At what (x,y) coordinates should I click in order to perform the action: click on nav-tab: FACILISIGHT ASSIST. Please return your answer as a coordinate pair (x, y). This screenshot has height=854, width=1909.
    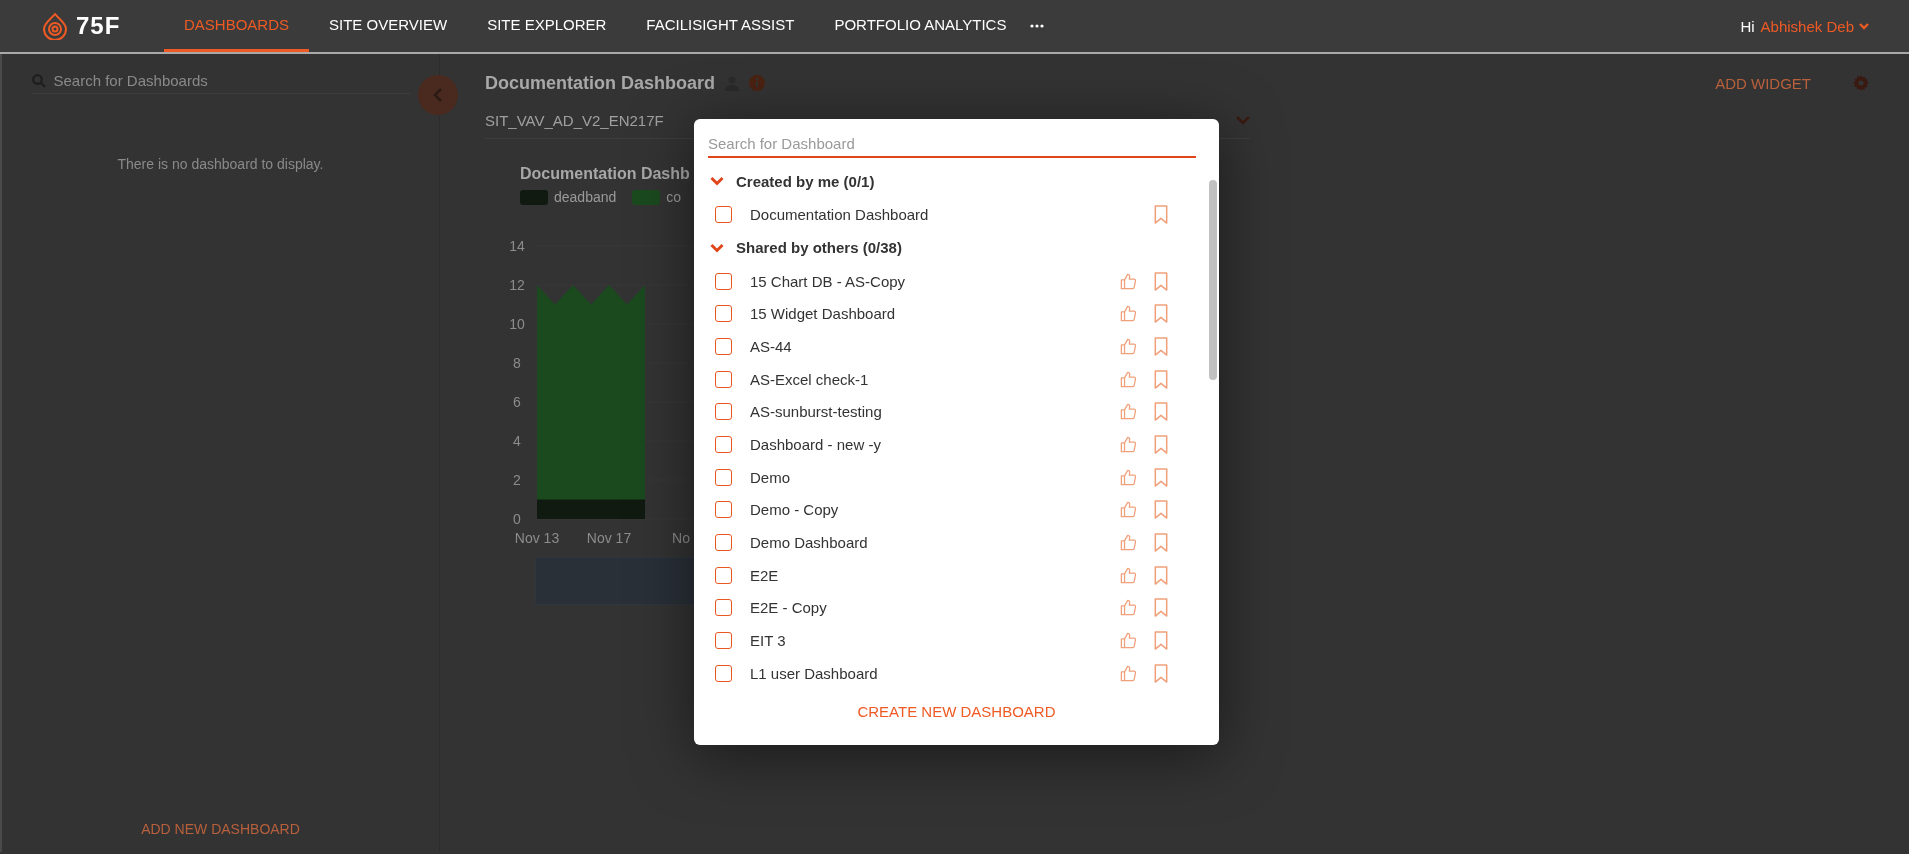
    Looking at the image, I should click on (720, 26).